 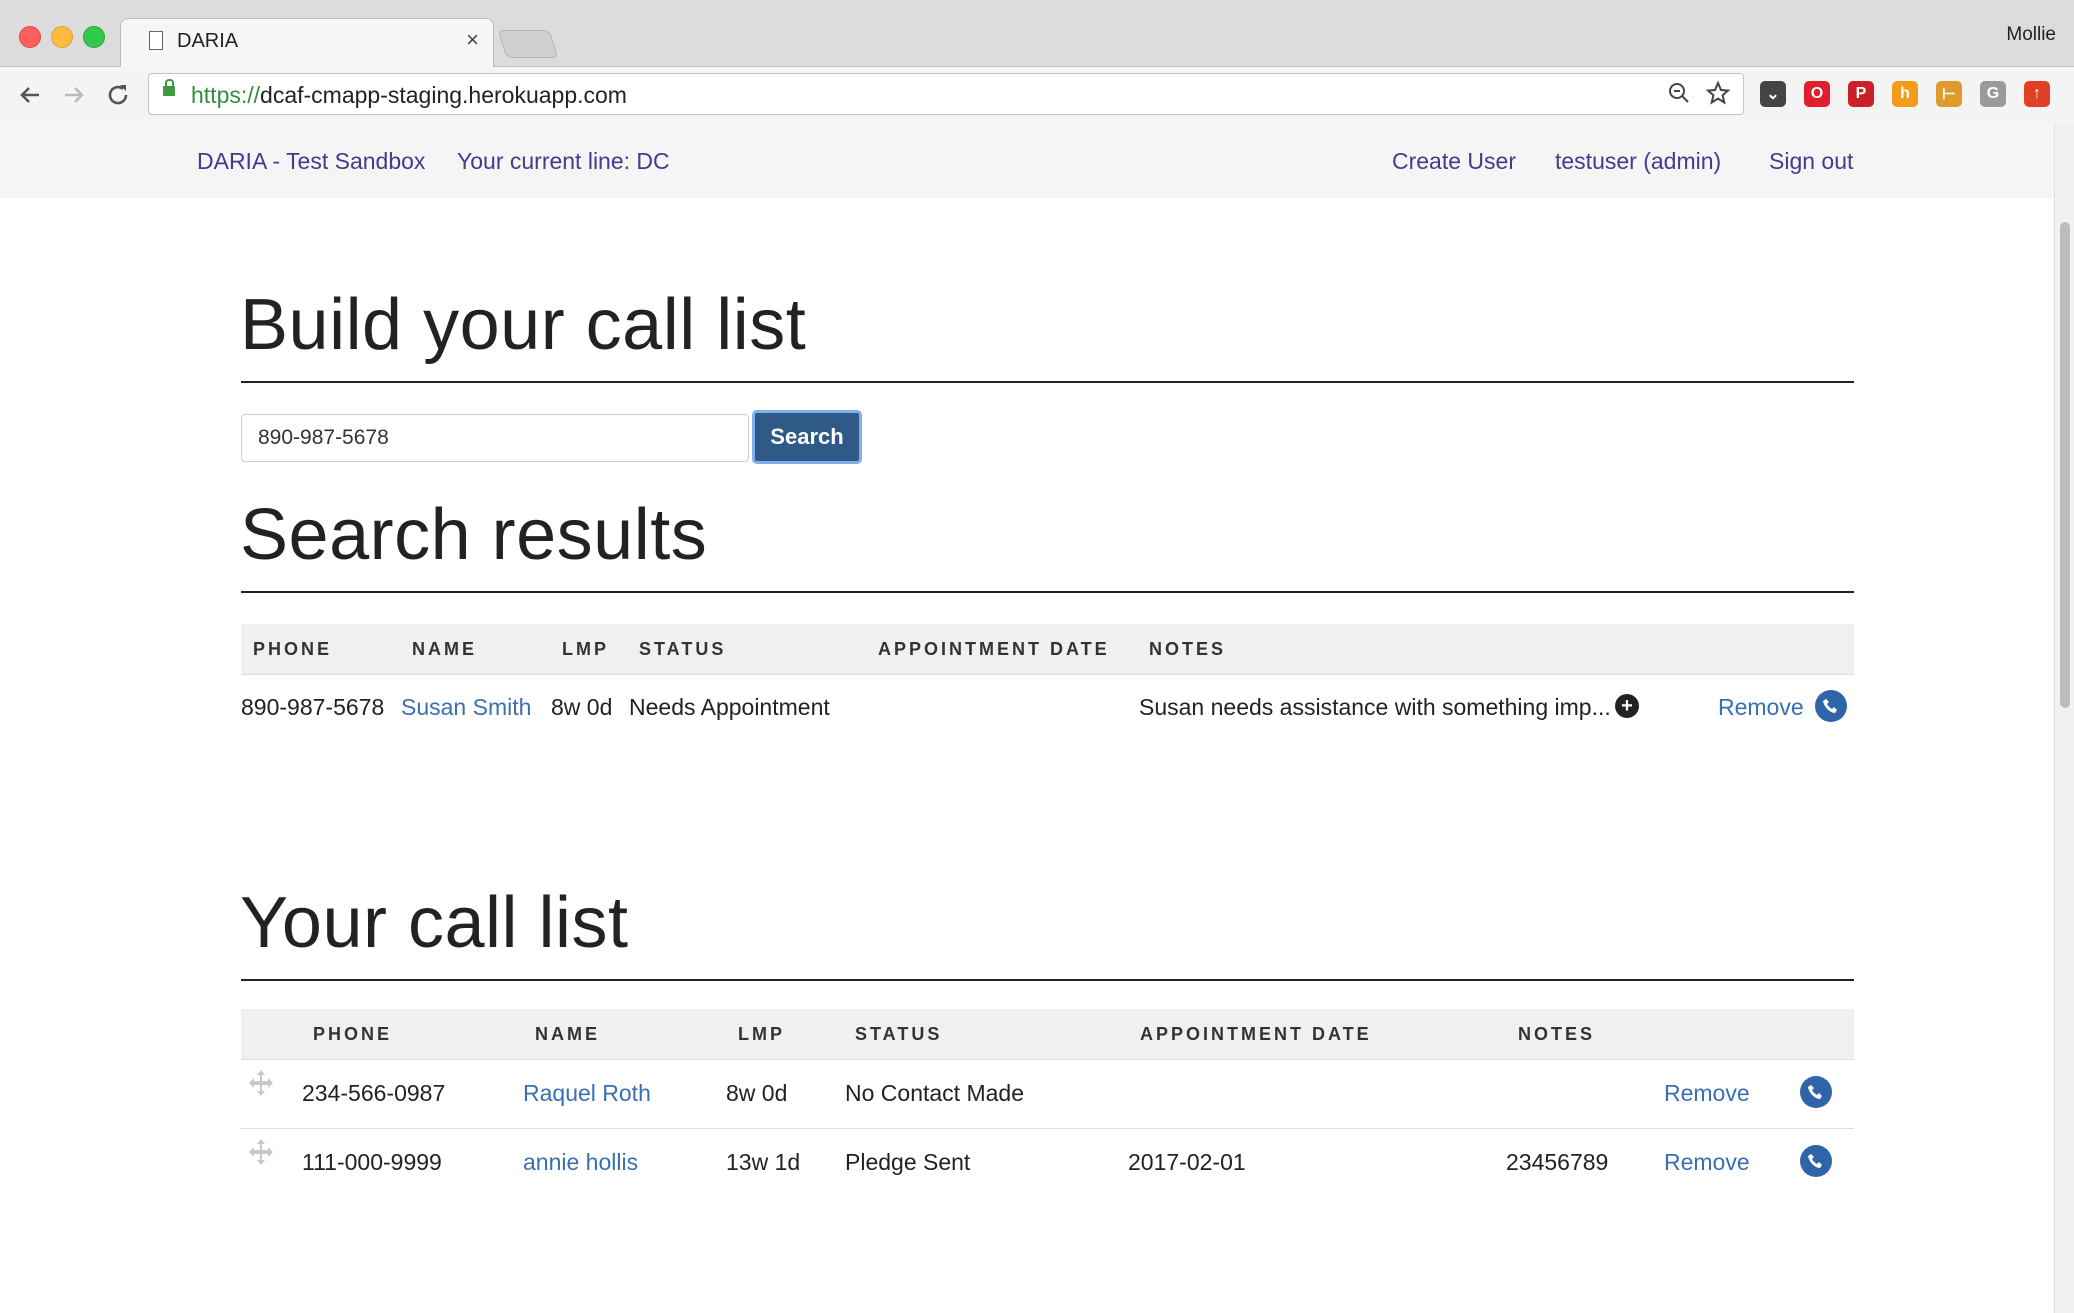 I want to click on pinterest-icon: P, so click(x=1861, y=94).